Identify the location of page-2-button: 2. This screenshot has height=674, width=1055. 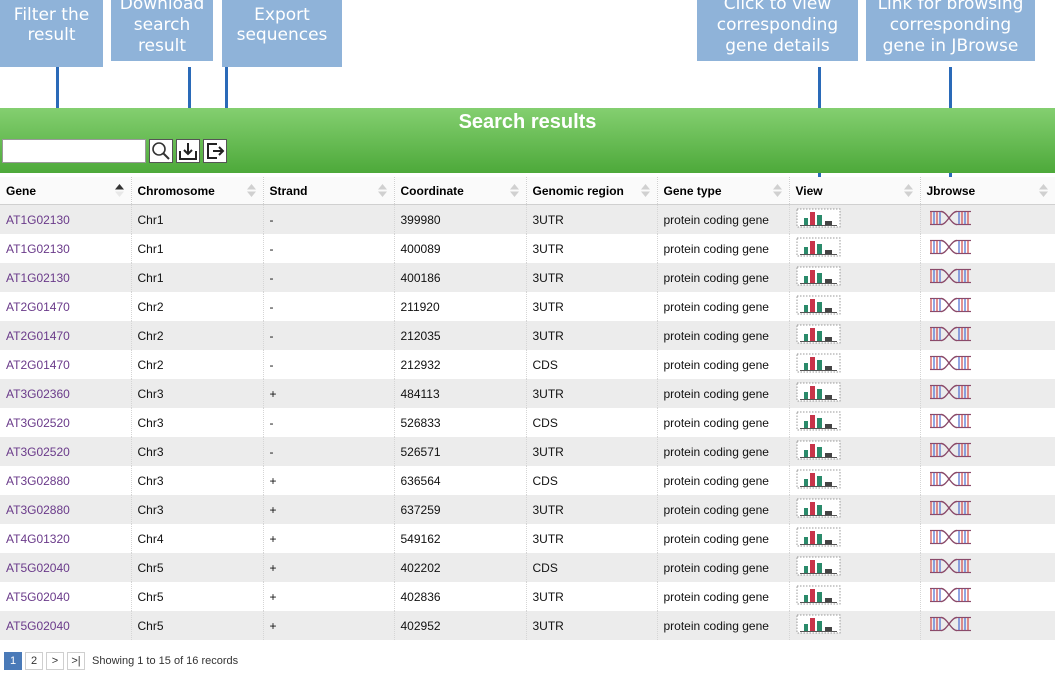
(34, 661).